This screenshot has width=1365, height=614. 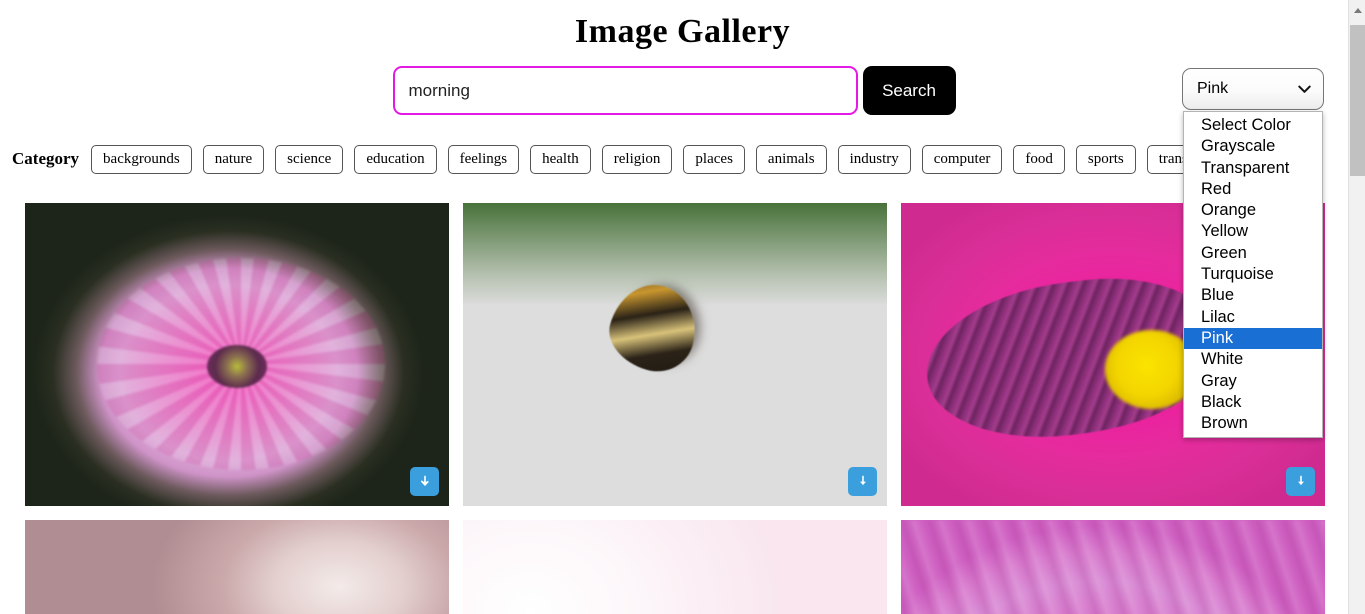 I want to click on color-select-value: Pink, so click(x=1213, y=88).